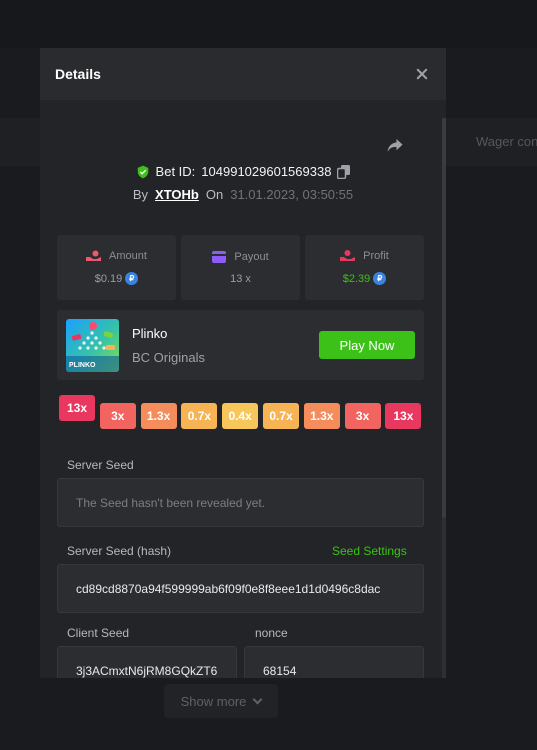 The image size is (537, 750). I want to click on bet-date: 31.01.2023, 03:50:55, so click(292, 194).